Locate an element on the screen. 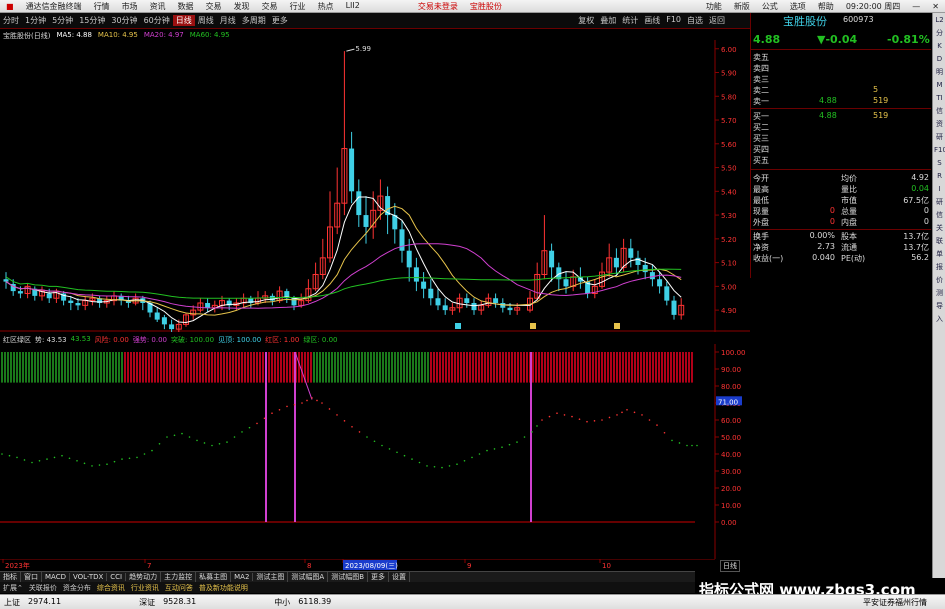 The height and width of the screenshot is (609, 945). indicator-tab-0: 指标 is located at coordinates (10, 577).